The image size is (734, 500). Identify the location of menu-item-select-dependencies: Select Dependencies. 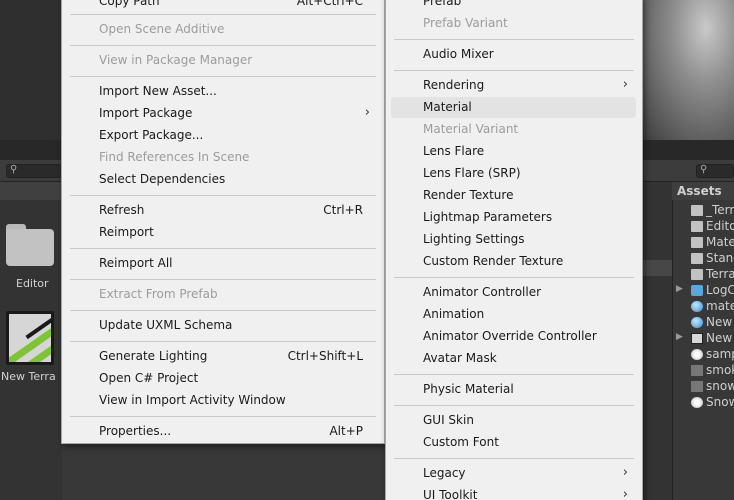
(223, 179).